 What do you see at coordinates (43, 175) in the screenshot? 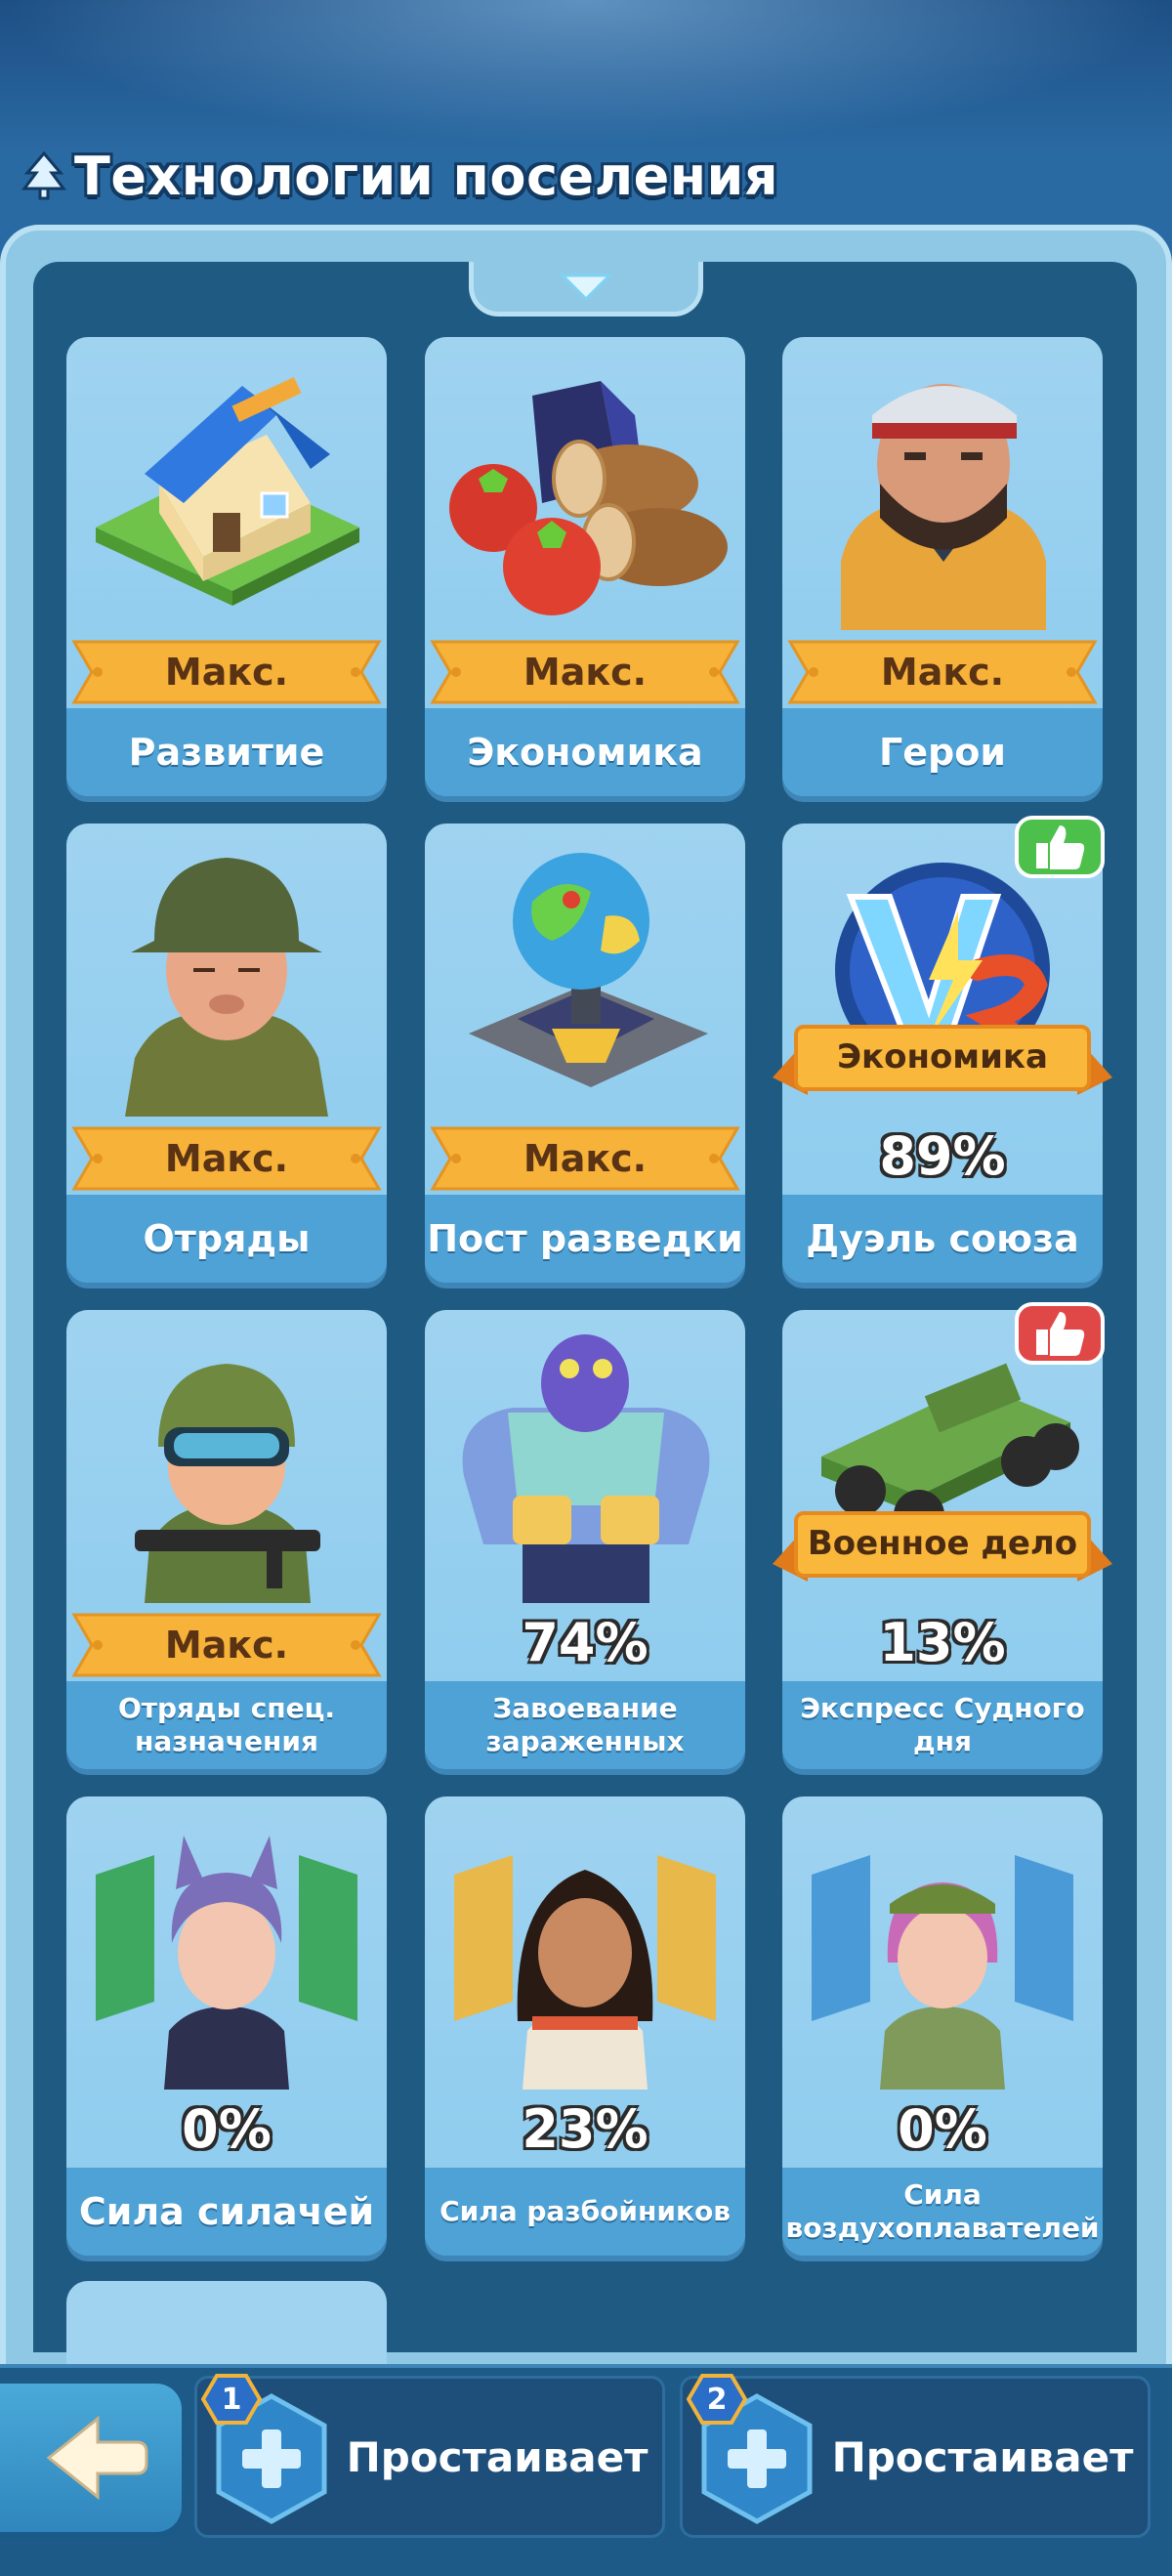
I see `tree-icon` at bounding box center [43, 175].